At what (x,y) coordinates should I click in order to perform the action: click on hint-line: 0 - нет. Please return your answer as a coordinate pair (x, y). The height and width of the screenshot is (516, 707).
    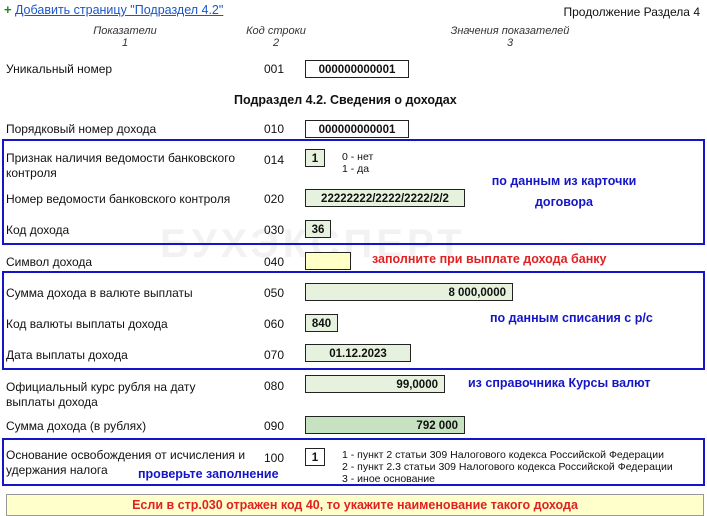
    Looking at the image, I should click on (358, 157).